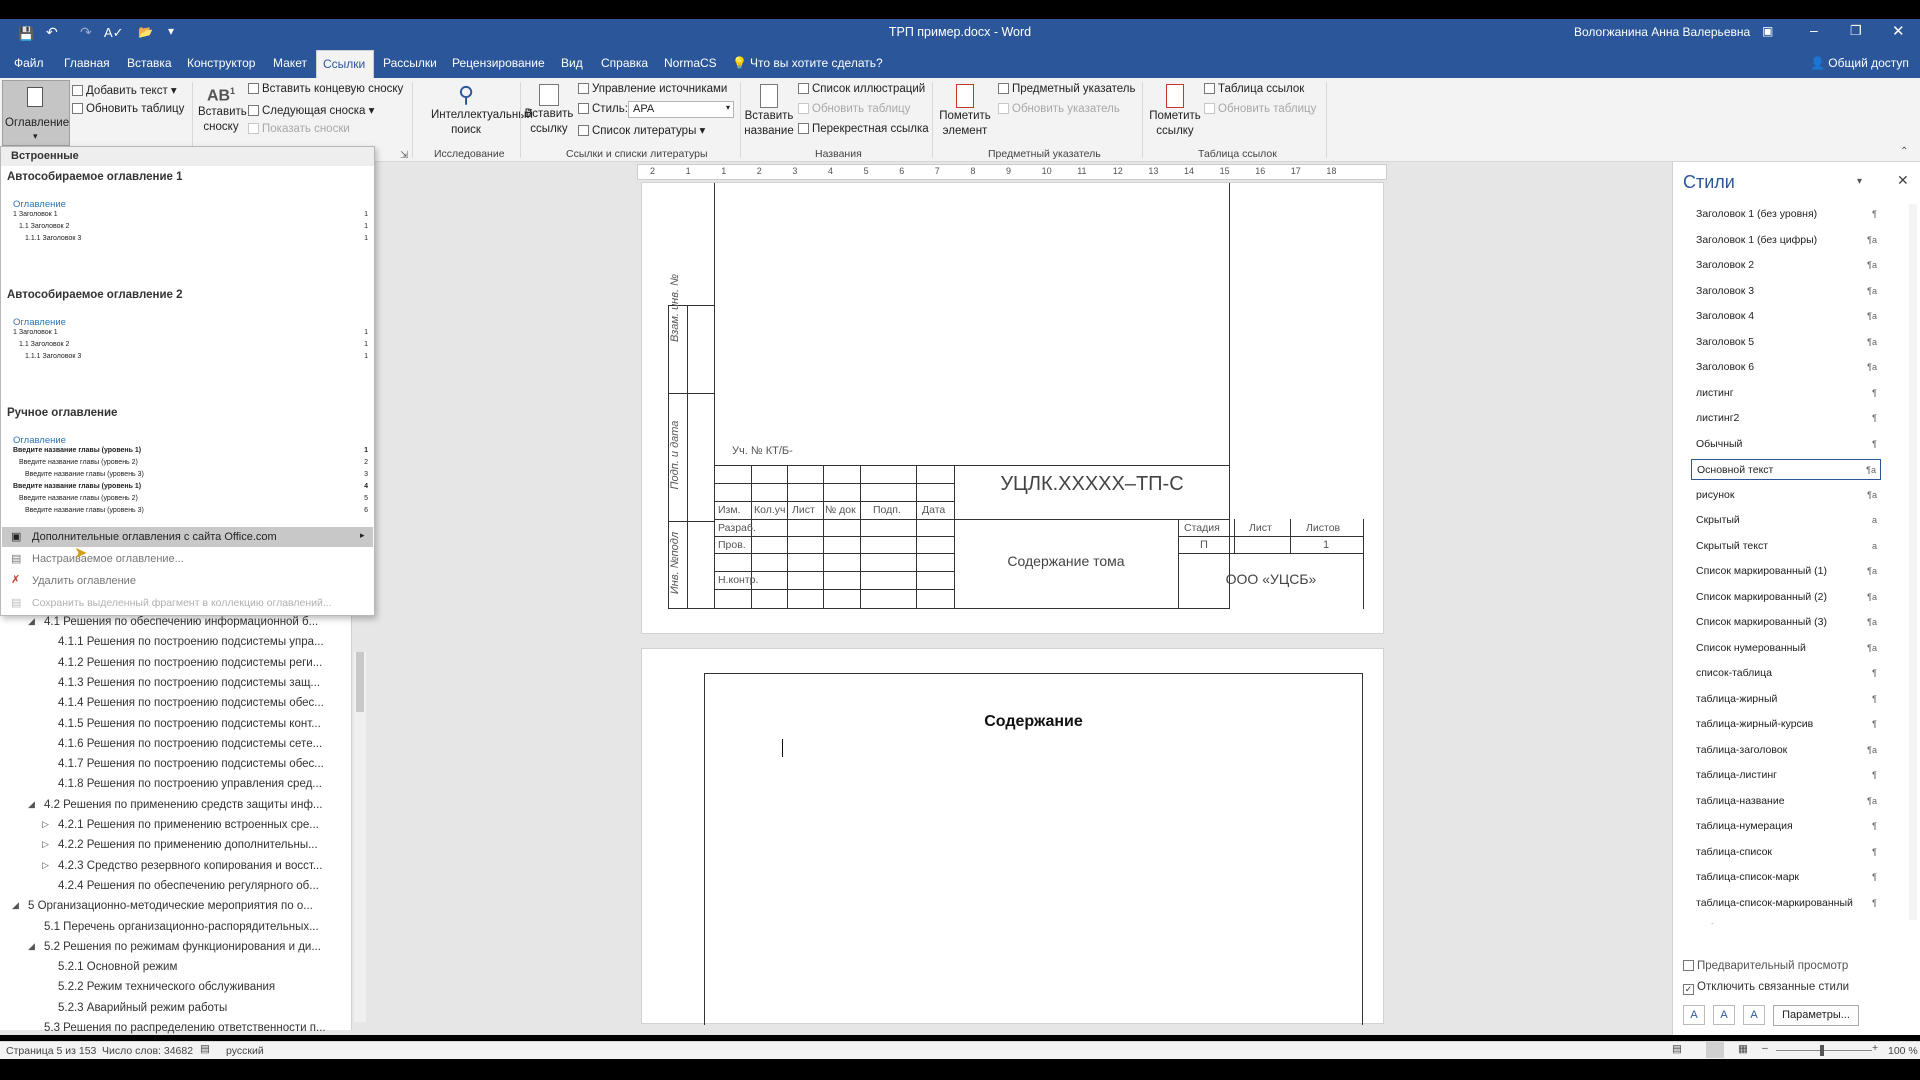 The height and width of the screenshot is (1080, 1920). What do you see at coordinates (498, 64) in the screenshot?
I see `tab-review: Рецензирование` at bounding box center [498, 64].